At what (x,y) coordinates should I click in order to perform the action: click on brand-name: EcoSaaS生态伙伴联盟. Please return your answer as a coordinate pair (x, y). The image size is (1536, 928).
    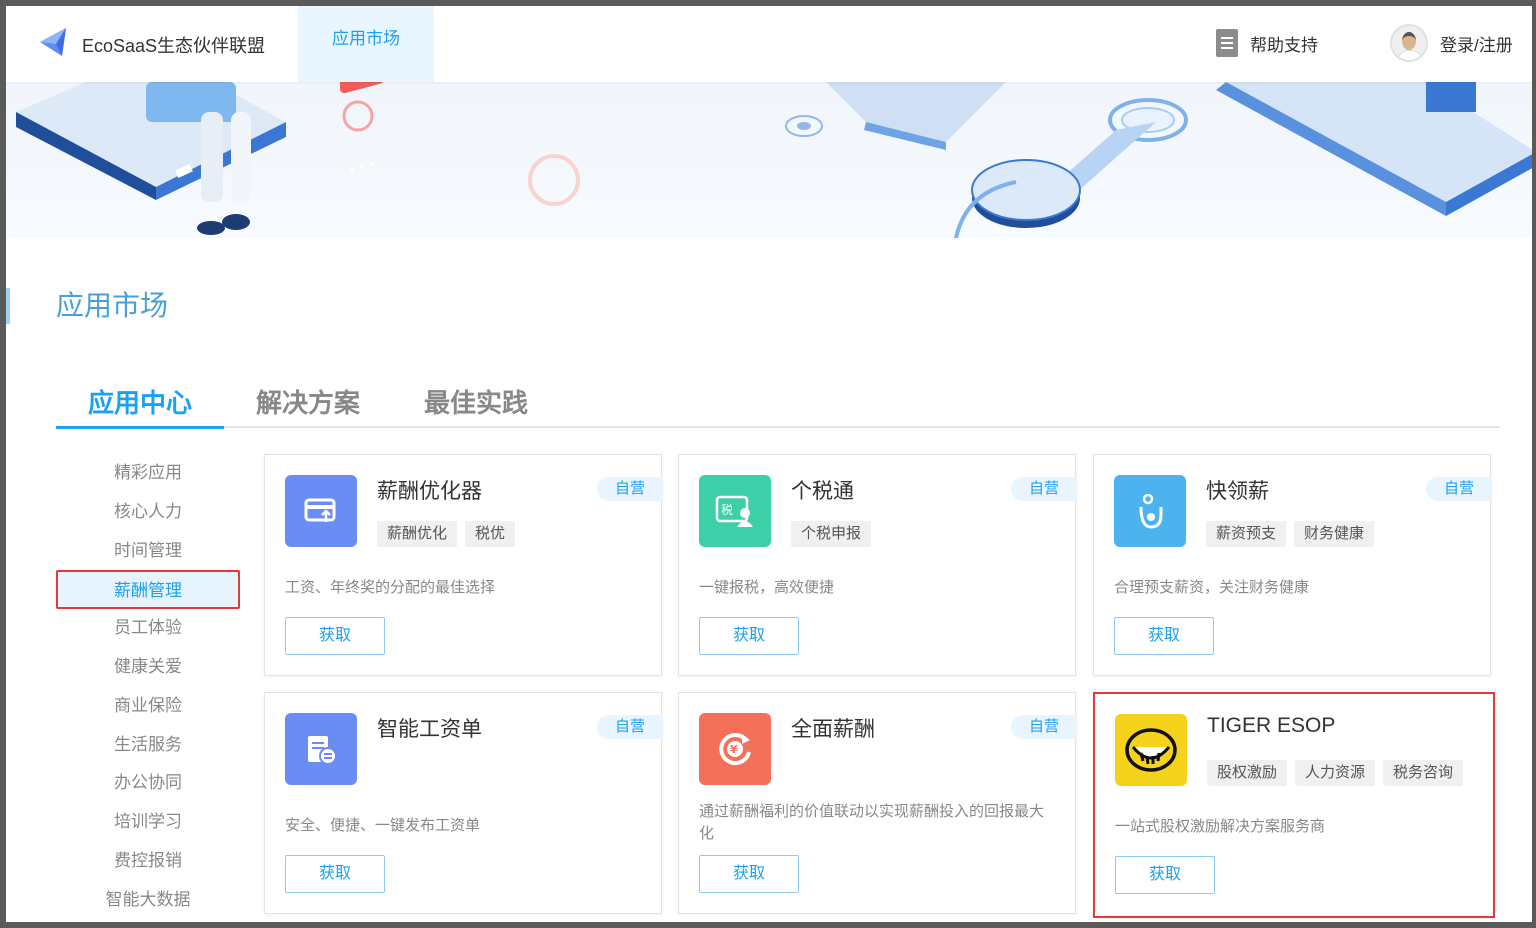
    Looking at the image, I should click on (173, 45).